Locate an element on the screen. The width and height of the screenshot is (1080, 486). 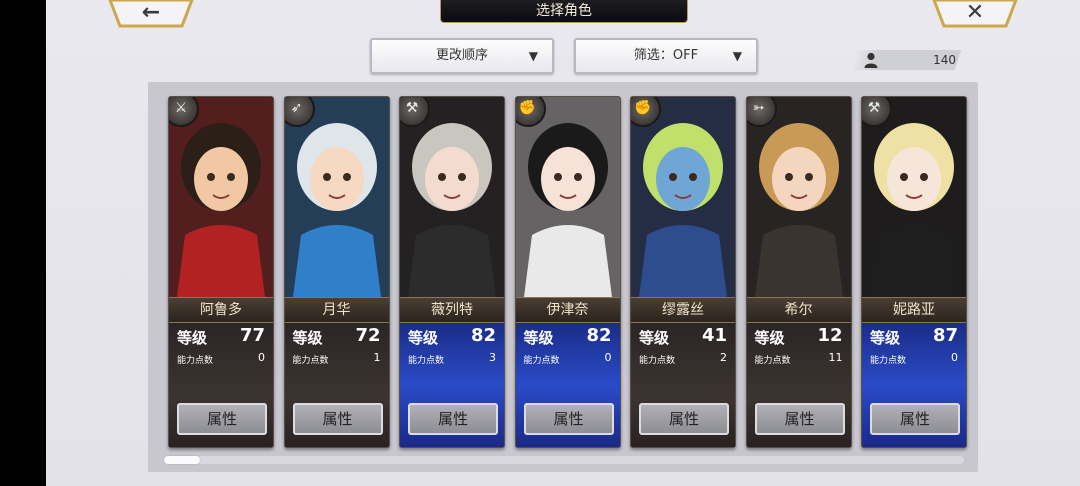
character-card: ➶ 月华 等级 72 能力点数 1 属性 is located at coordinates (336, 272).